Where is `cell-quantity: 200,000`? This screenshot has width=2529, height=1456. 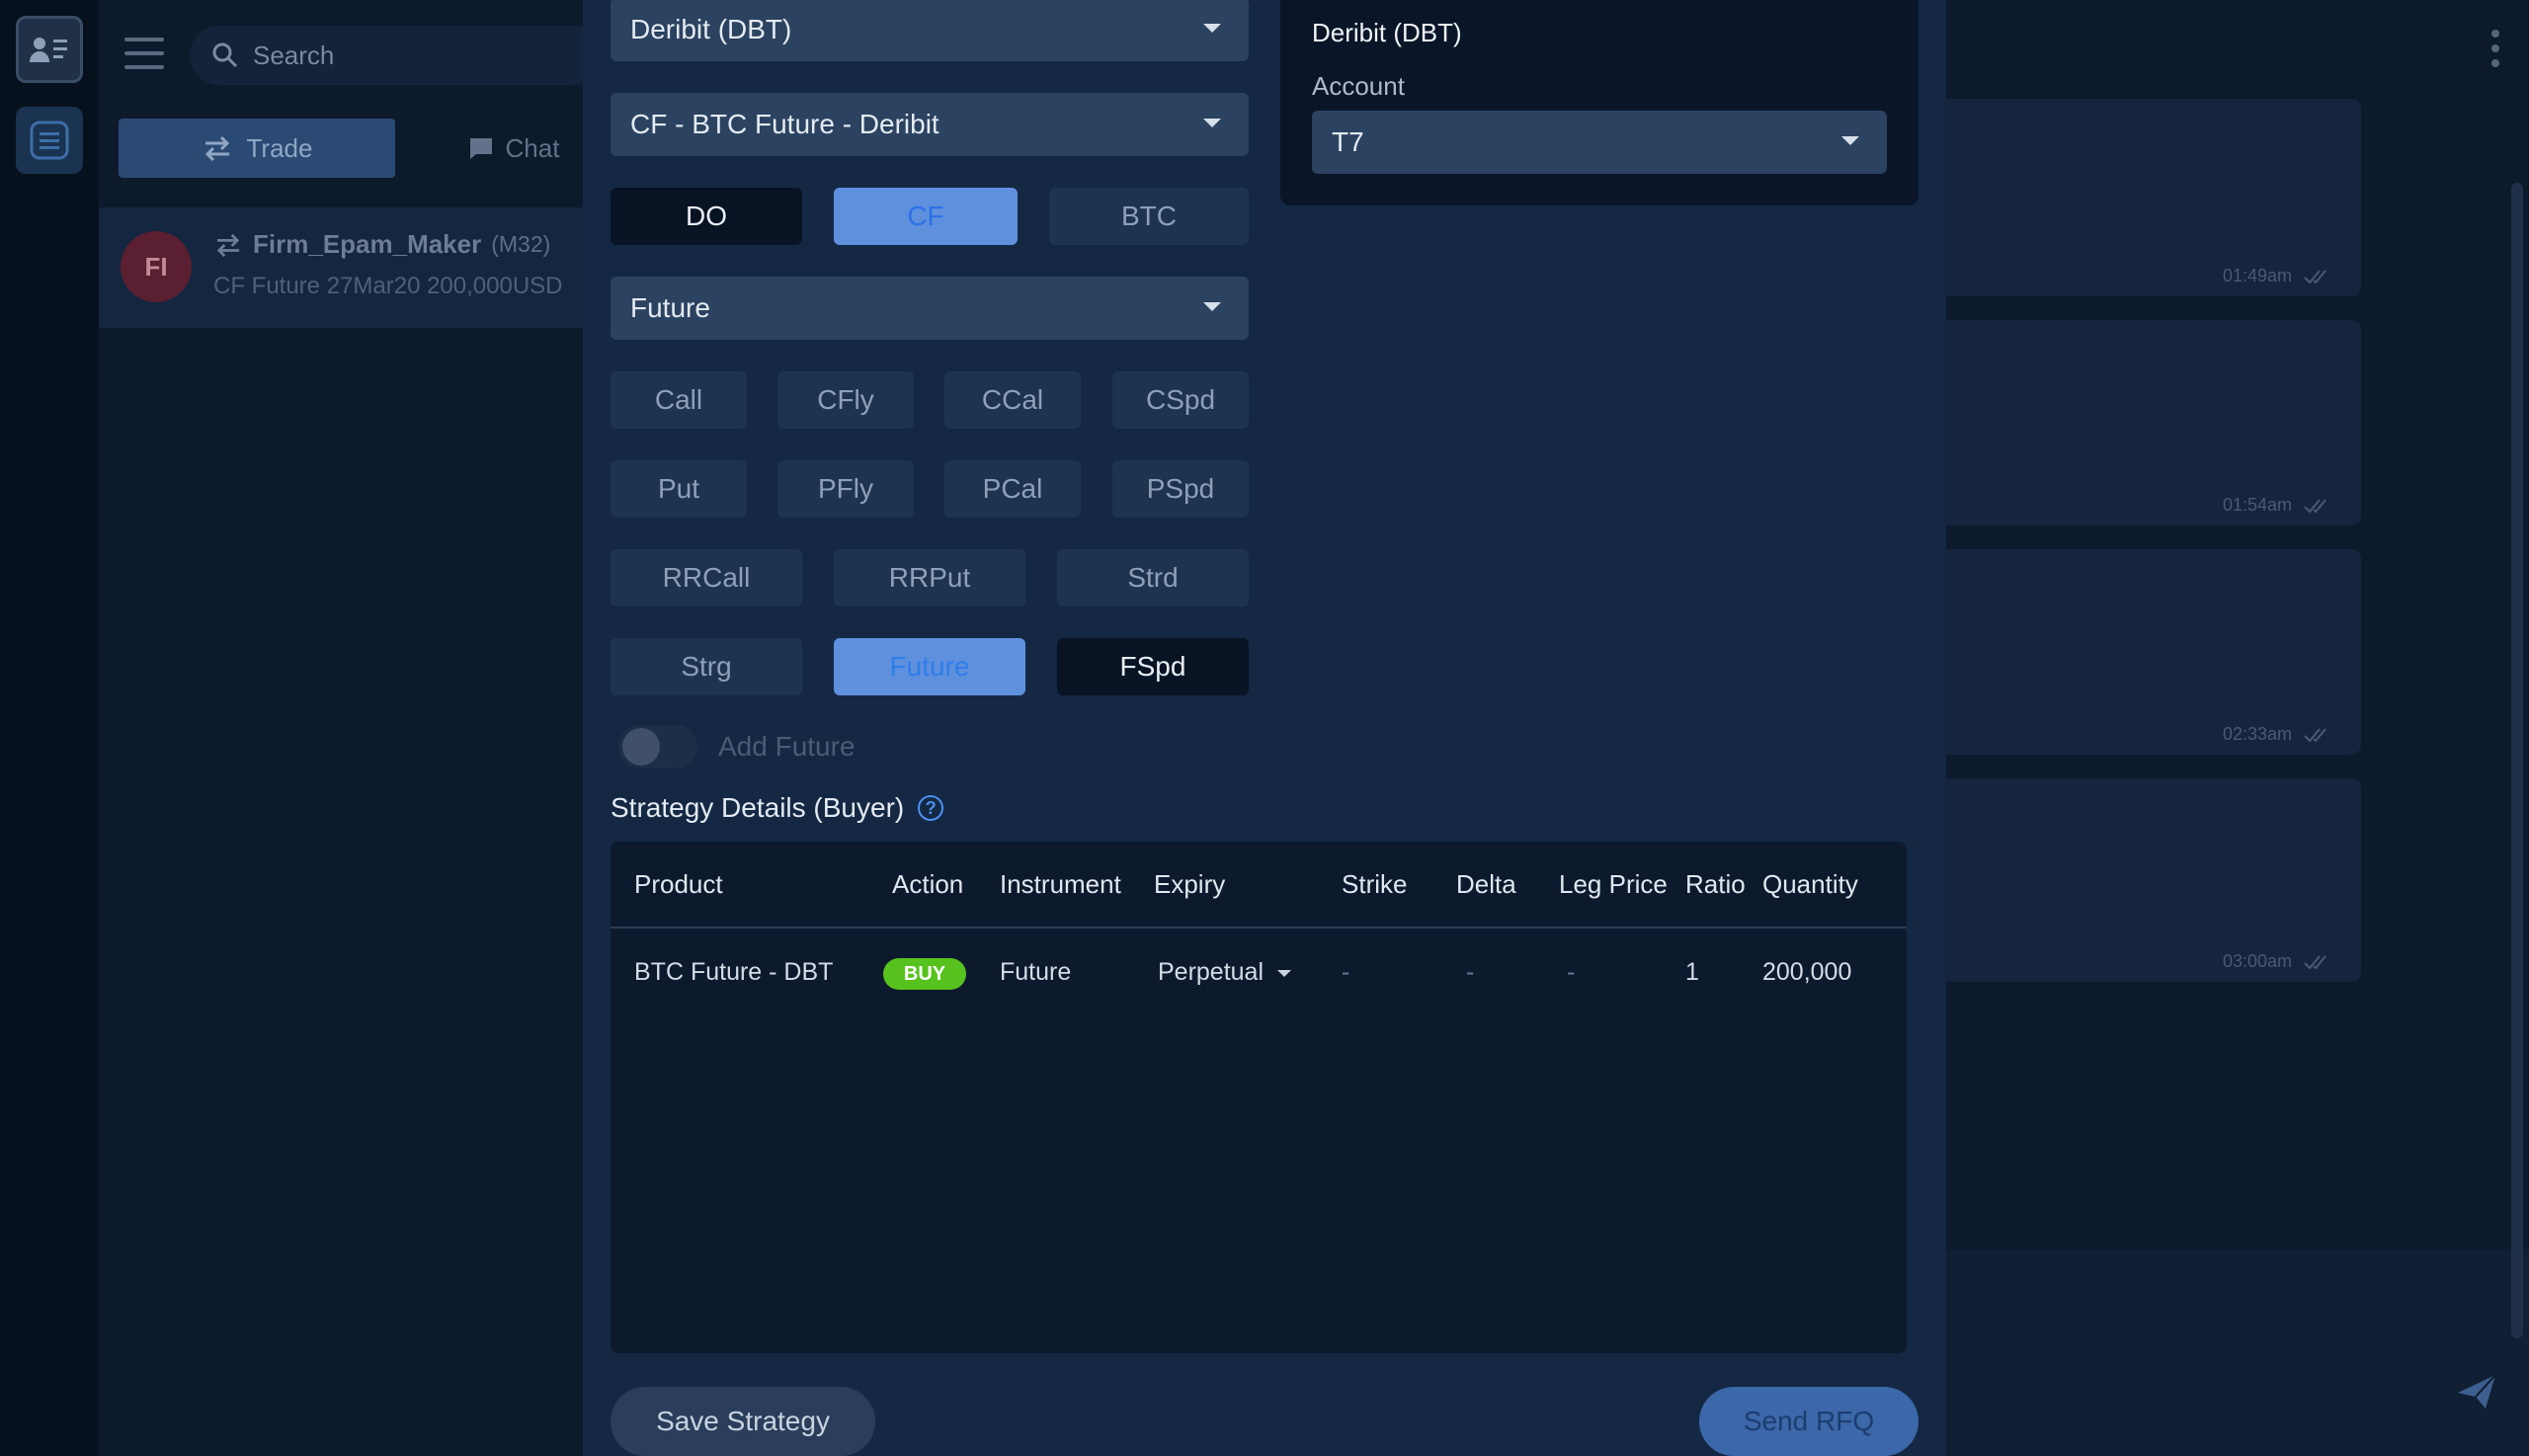
cell-quantity: 200,000 is located at coordinates (1806, 972).